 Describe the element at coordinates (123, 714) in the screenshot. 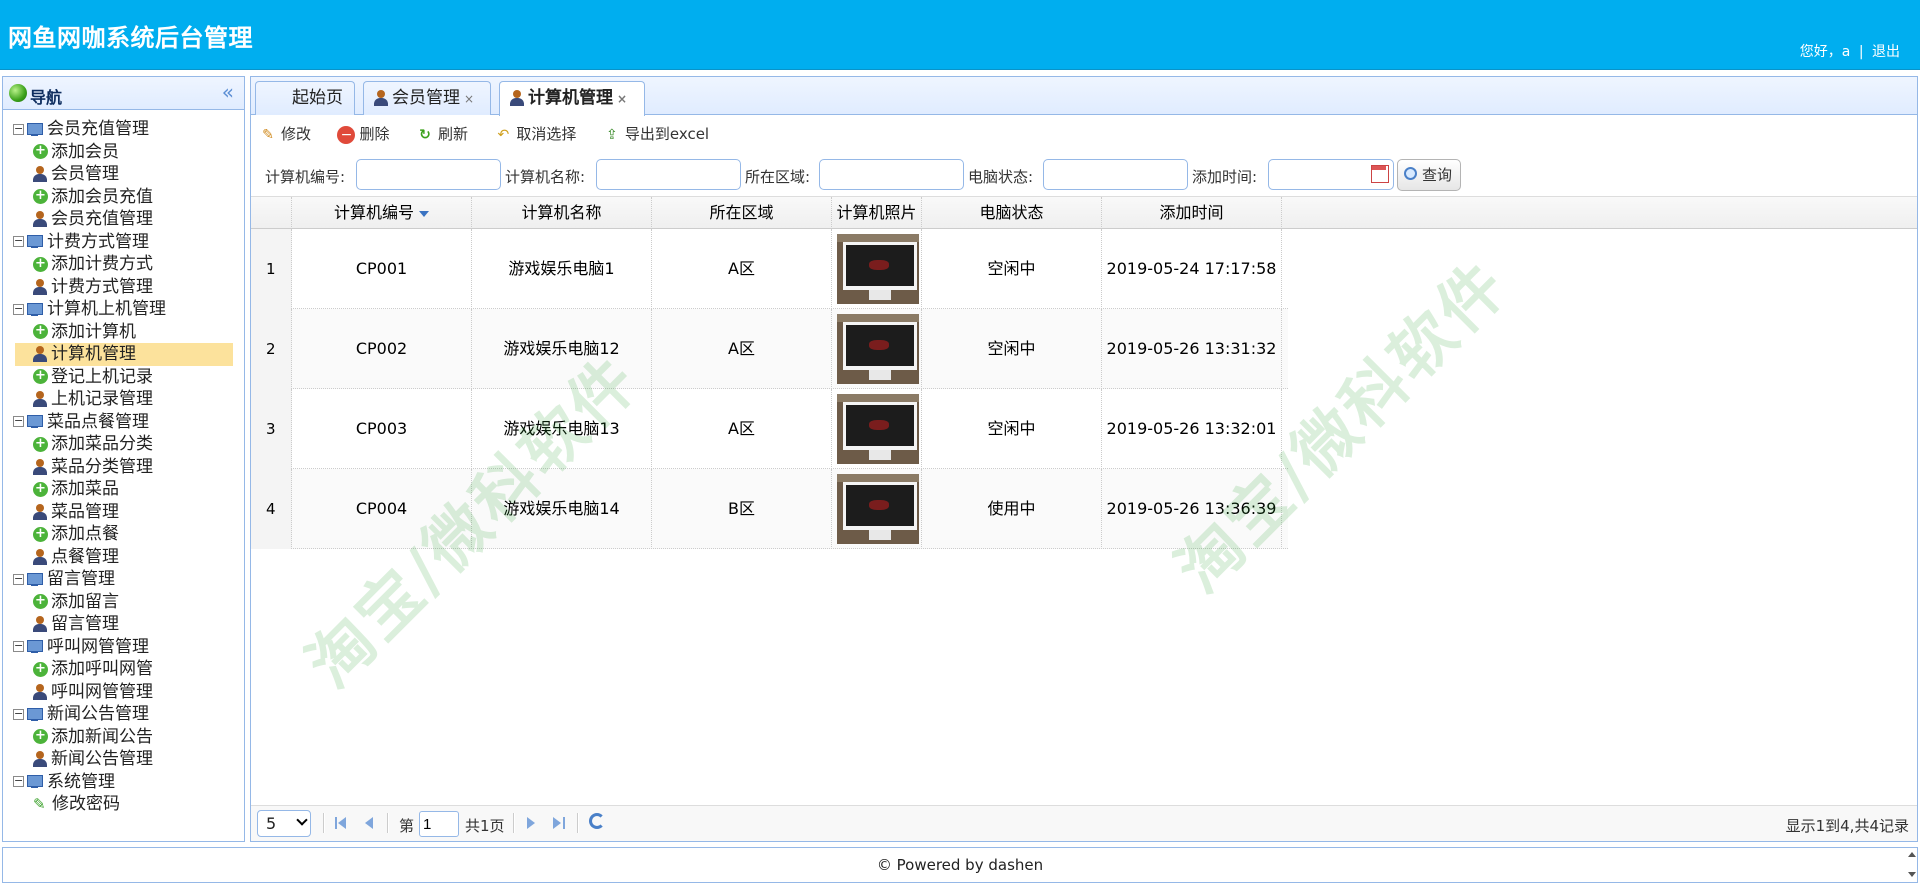

I see `tree-group: − 新闻公告管理` at that location.